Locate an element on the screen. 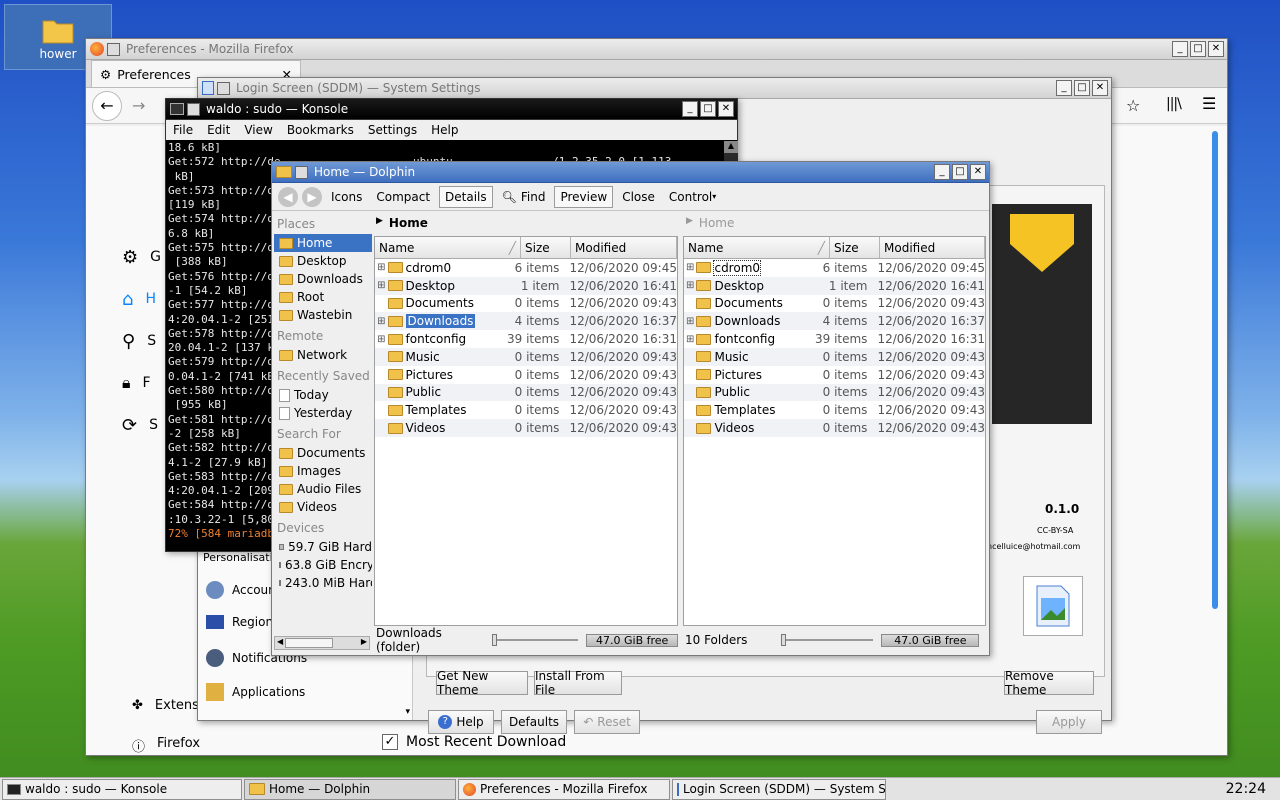  taskbar-item-firefox: Preferences - Mozilla Firefox is located at coordinates (564, 789).